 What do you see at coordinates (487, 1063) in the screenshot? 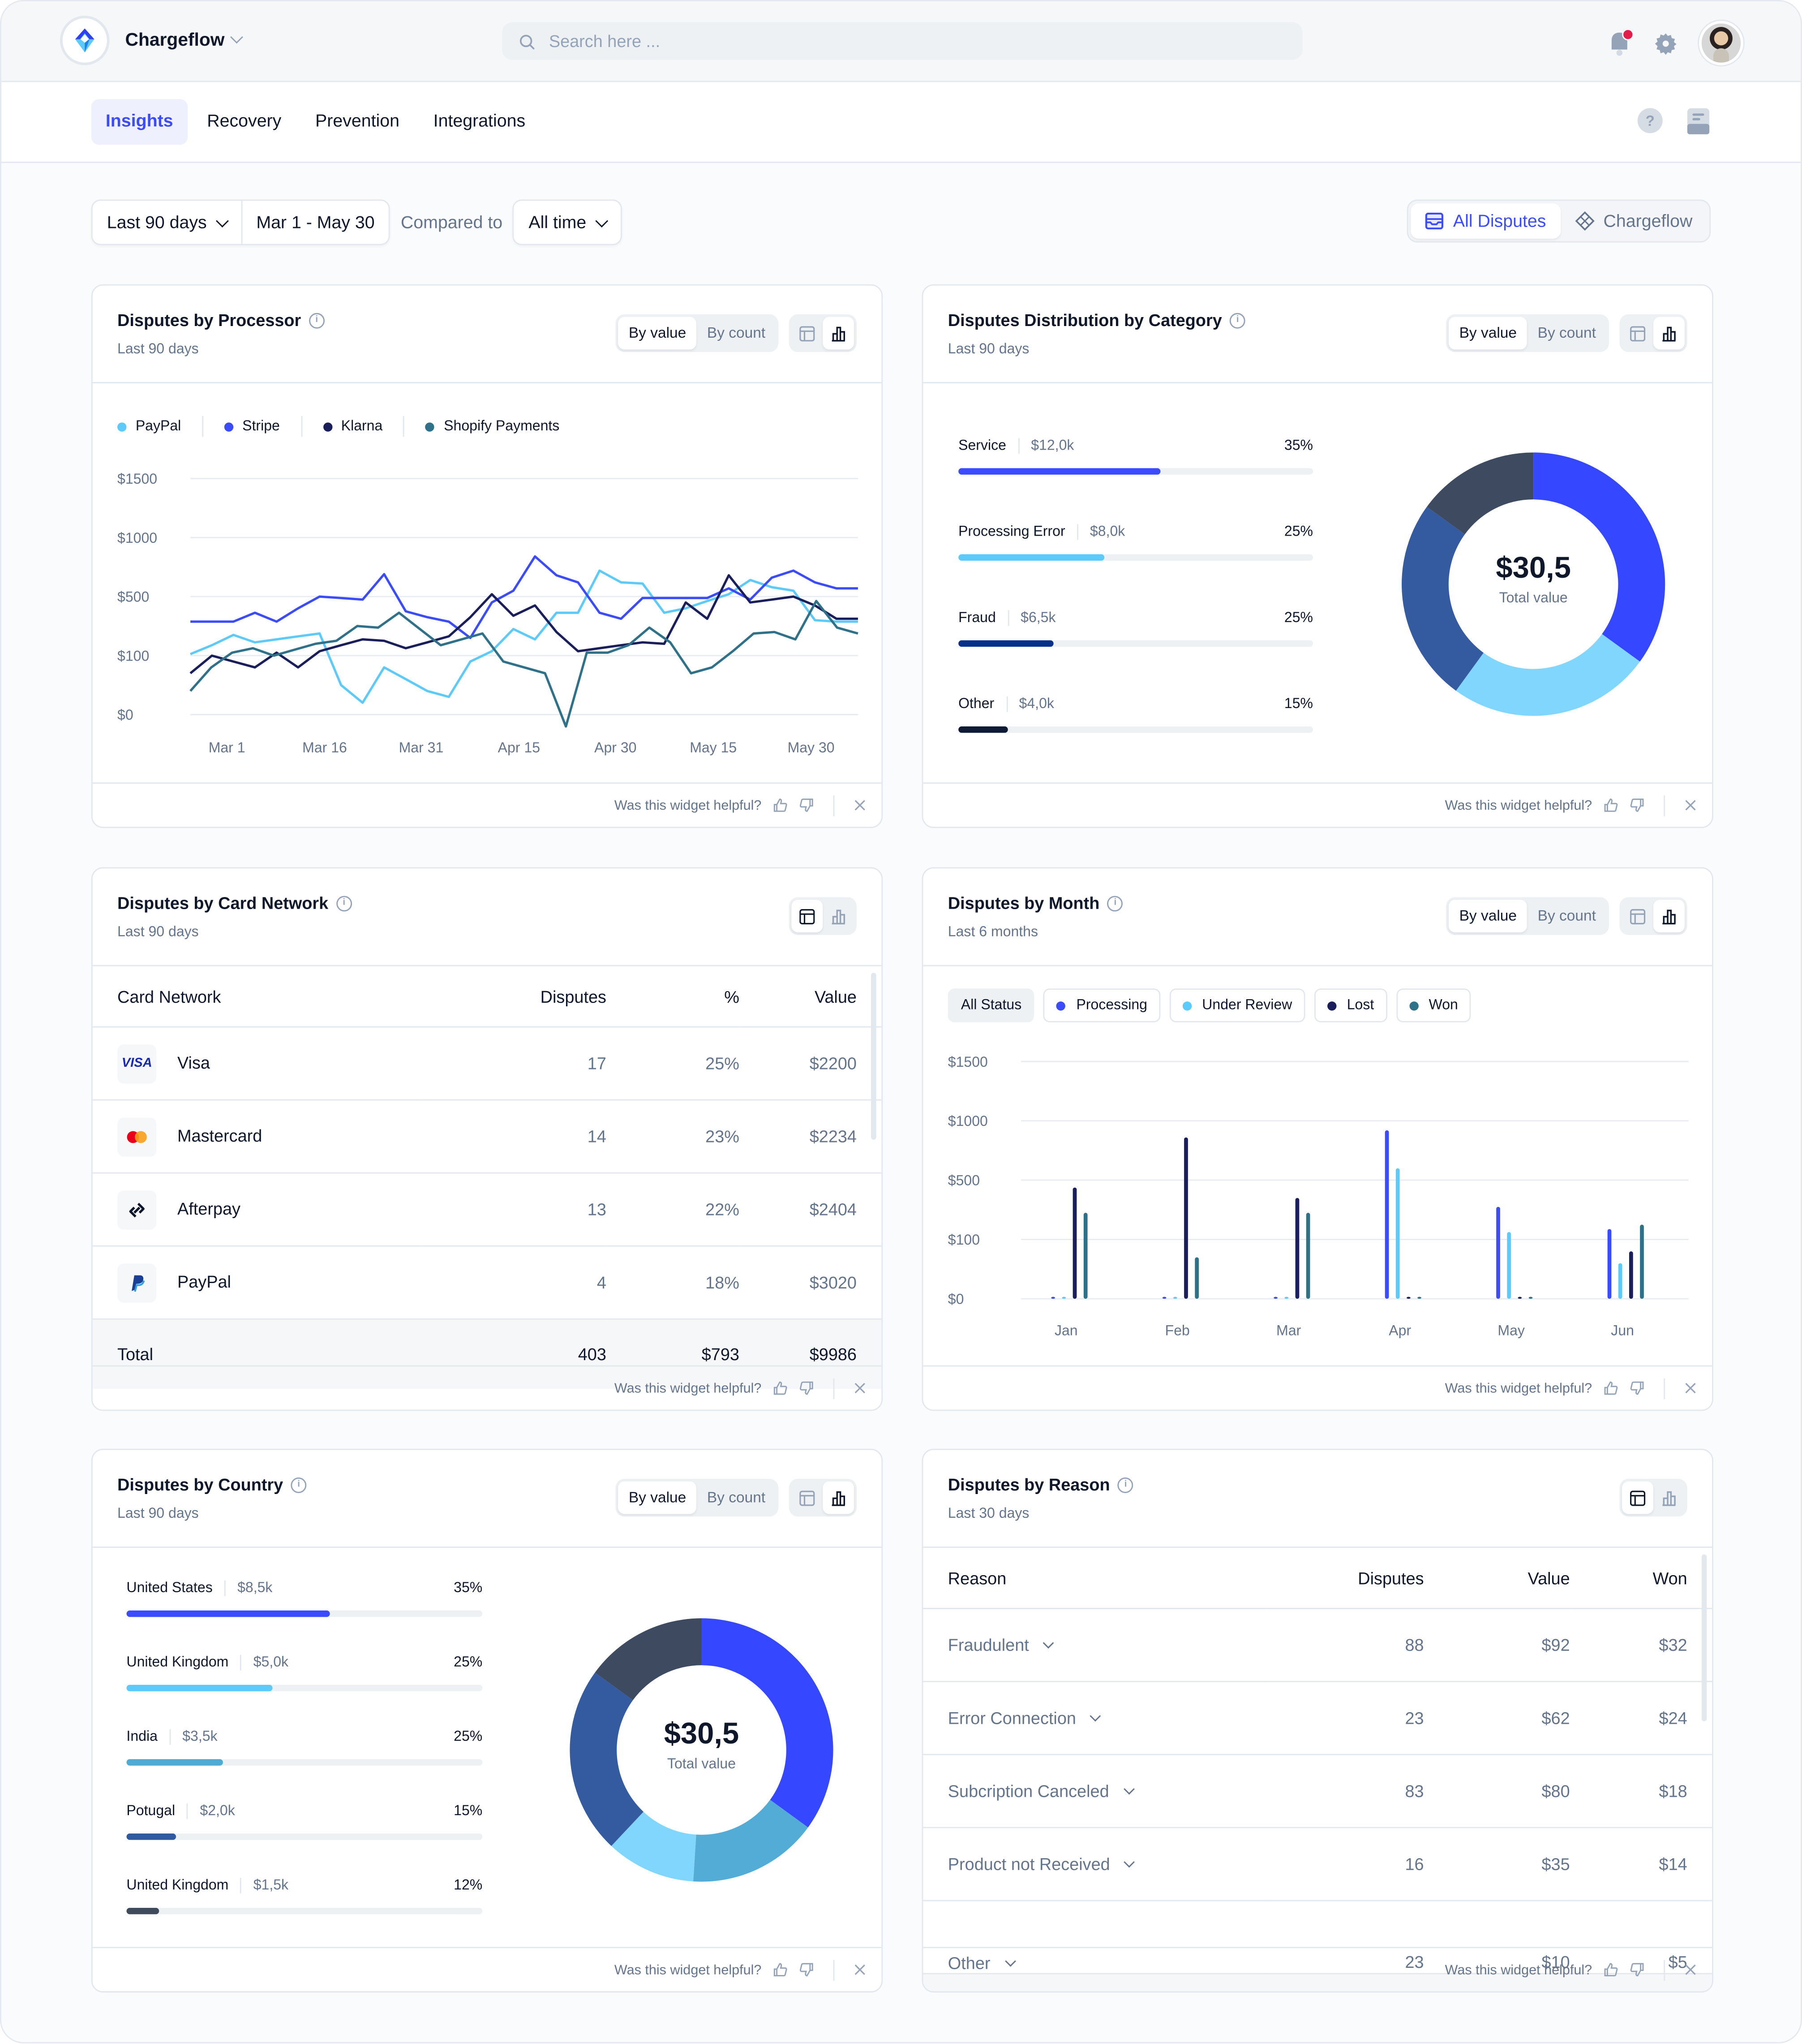
I see `table-row: VISA Visa 17 25% $2200` at bounding box center [487, 1063].